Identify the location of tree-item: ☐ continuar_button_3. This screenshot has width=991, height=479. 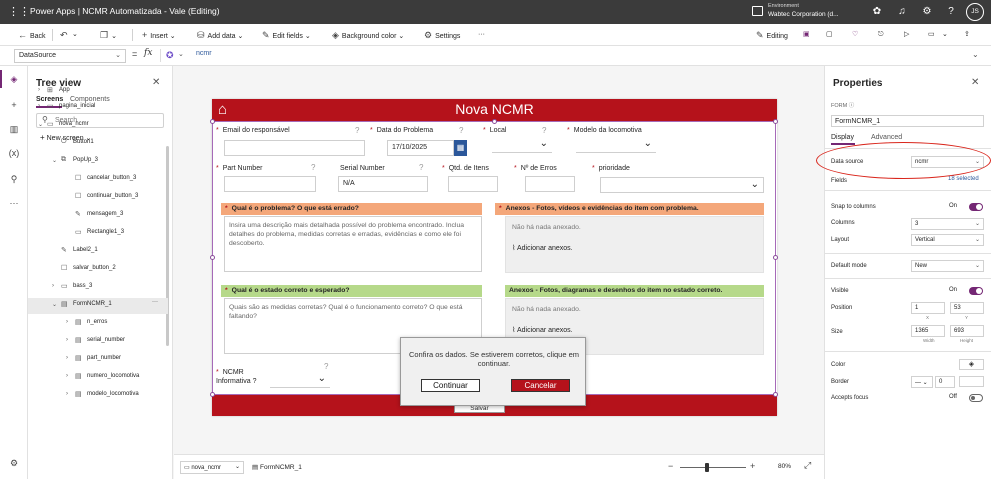
(98, 198).